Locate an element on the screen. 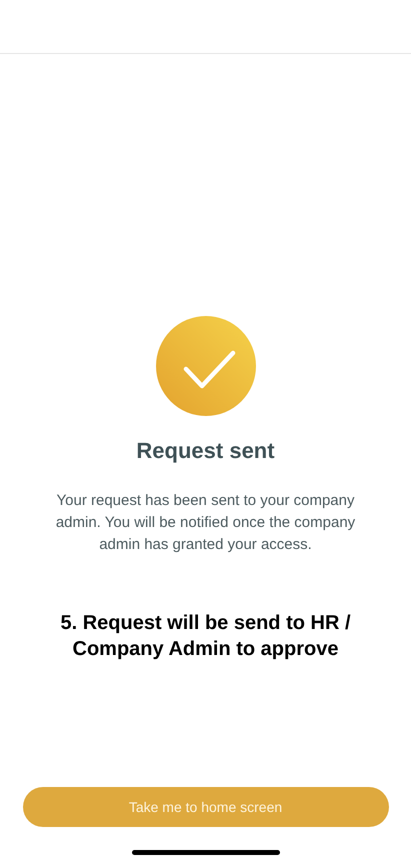 Image resolution: width=411 pixels, height=862 pixels. status-title: Request sent is located at coordinates (205, 451).